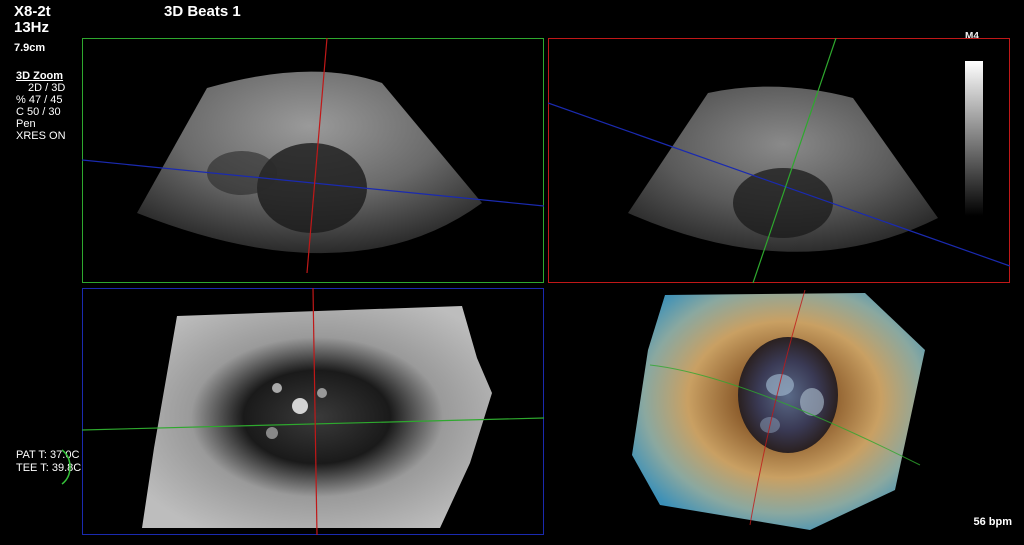 The image size is (1024, 545). I want to click on probe-name: X8-2t, so click(32, 11).